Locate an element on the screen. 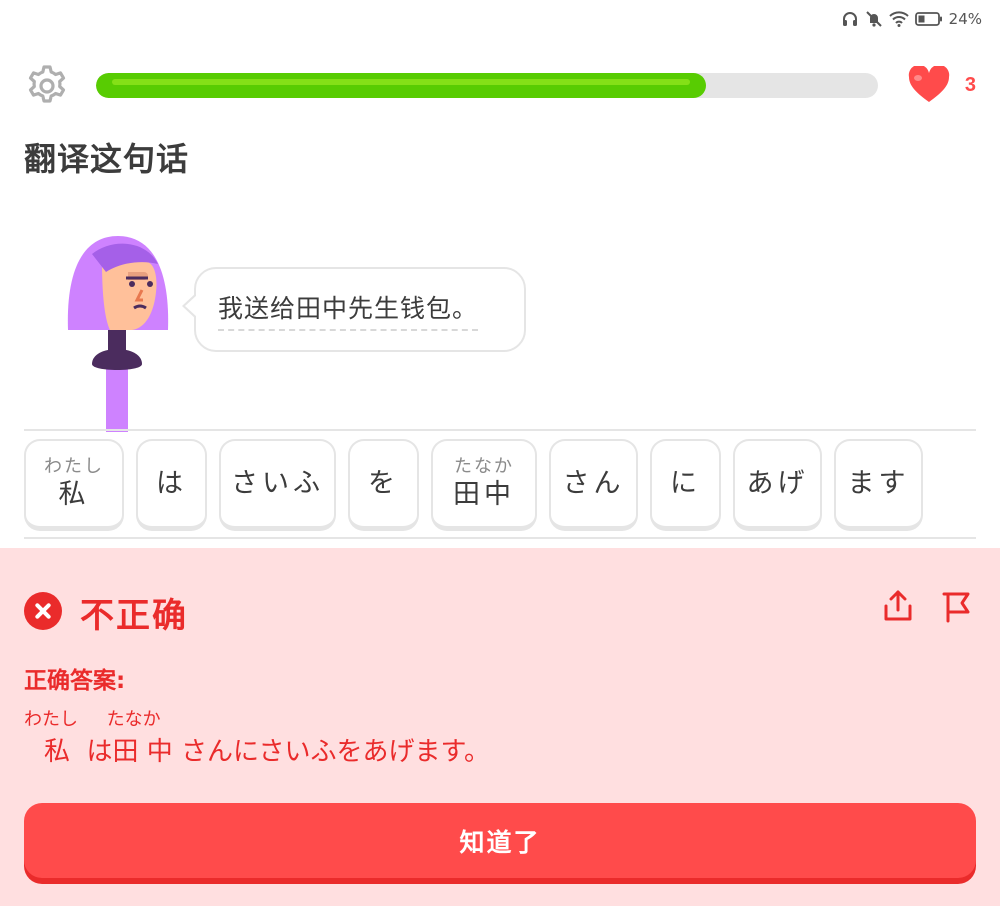 The height and width of the screenshot is (906, 1000). battery-icon is located at coordinates (928, 19).